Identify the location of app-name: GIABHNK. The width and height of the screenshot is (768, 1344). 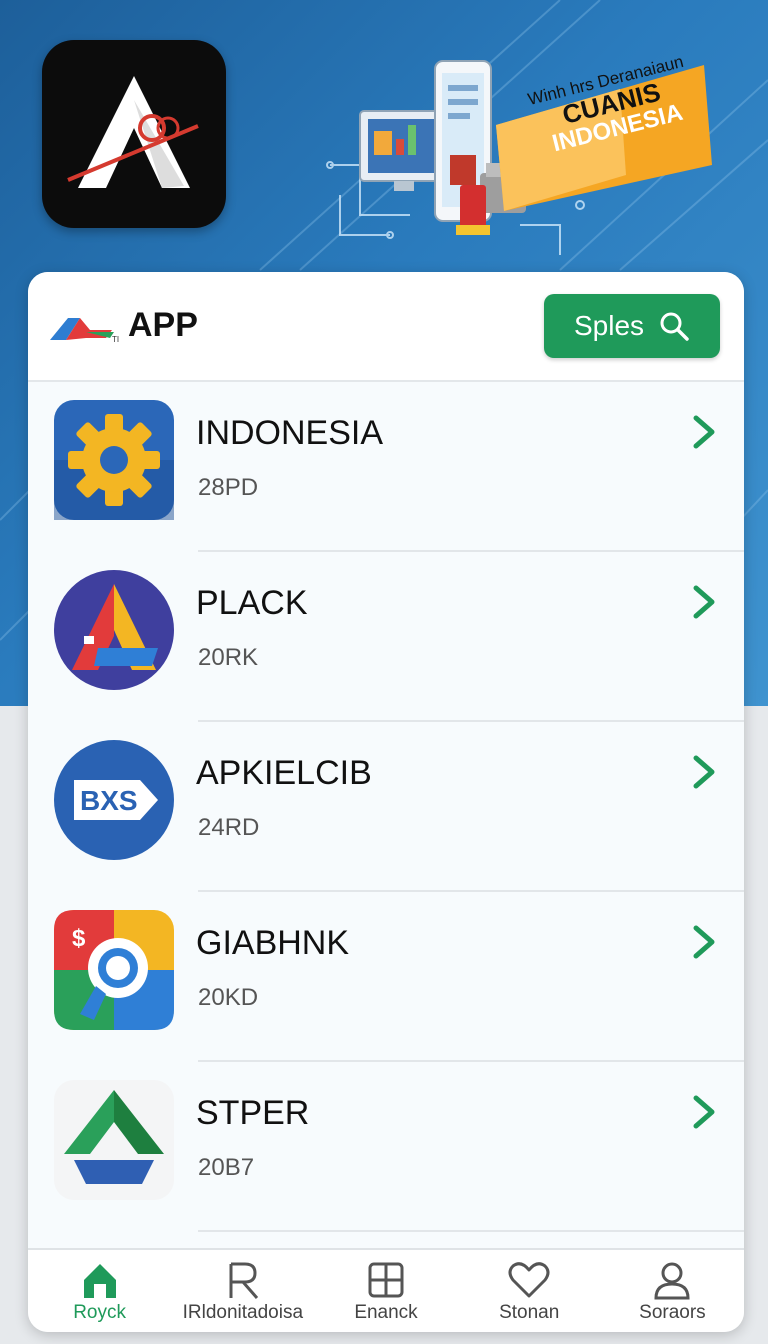
(273, 943).